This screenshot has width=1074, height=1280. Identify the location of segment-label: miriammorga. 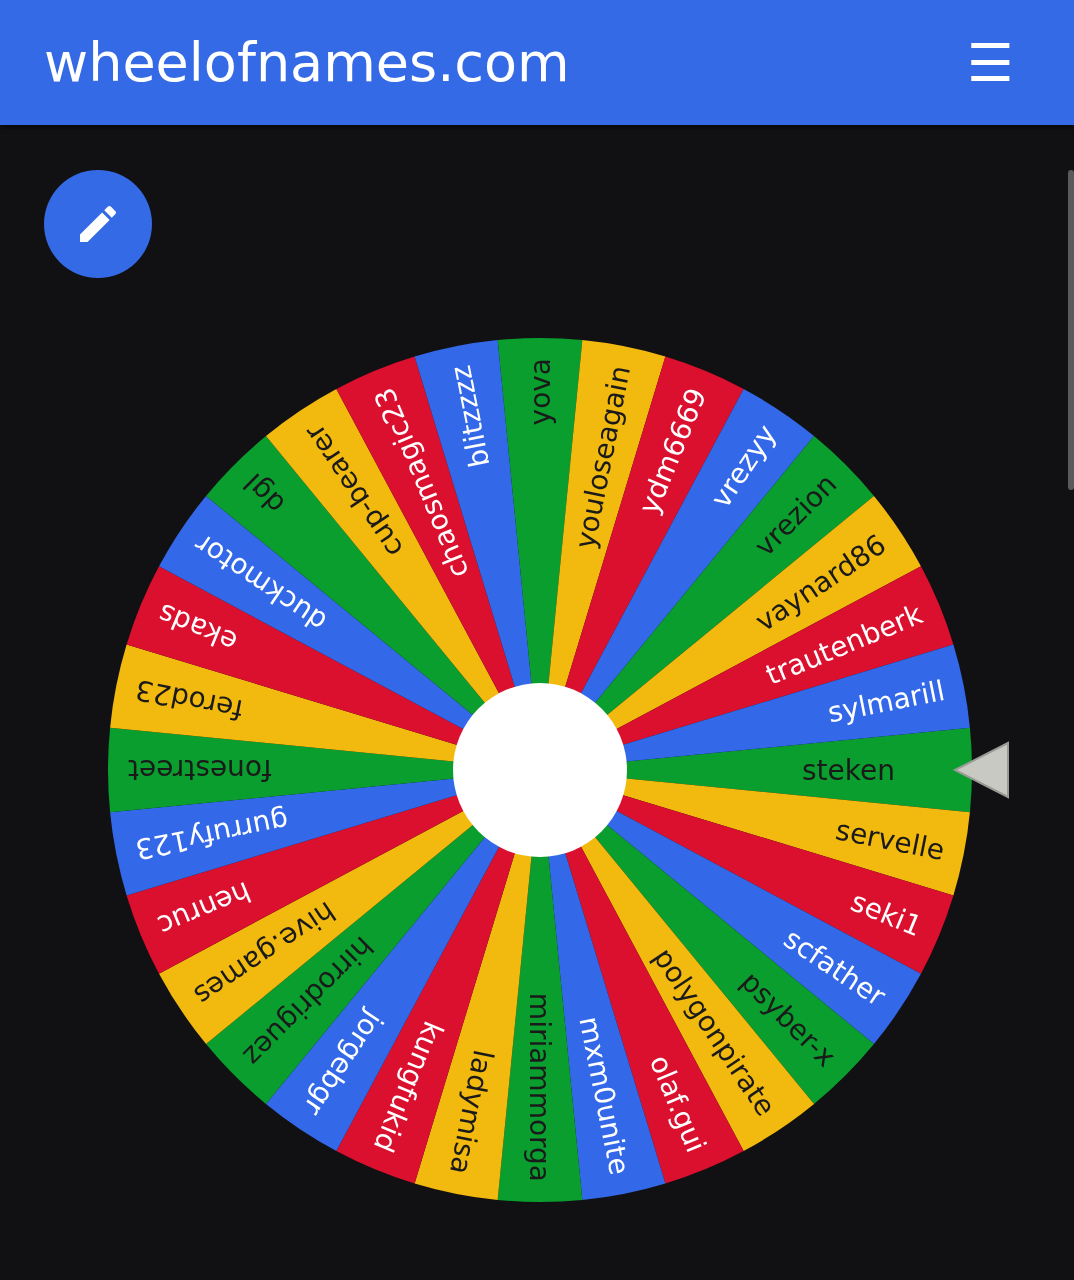
(539, 1087).